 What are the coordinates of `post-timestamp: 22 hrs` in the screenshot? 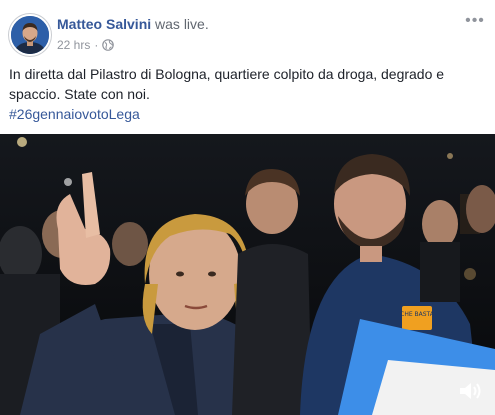 It's located at (73, 45).